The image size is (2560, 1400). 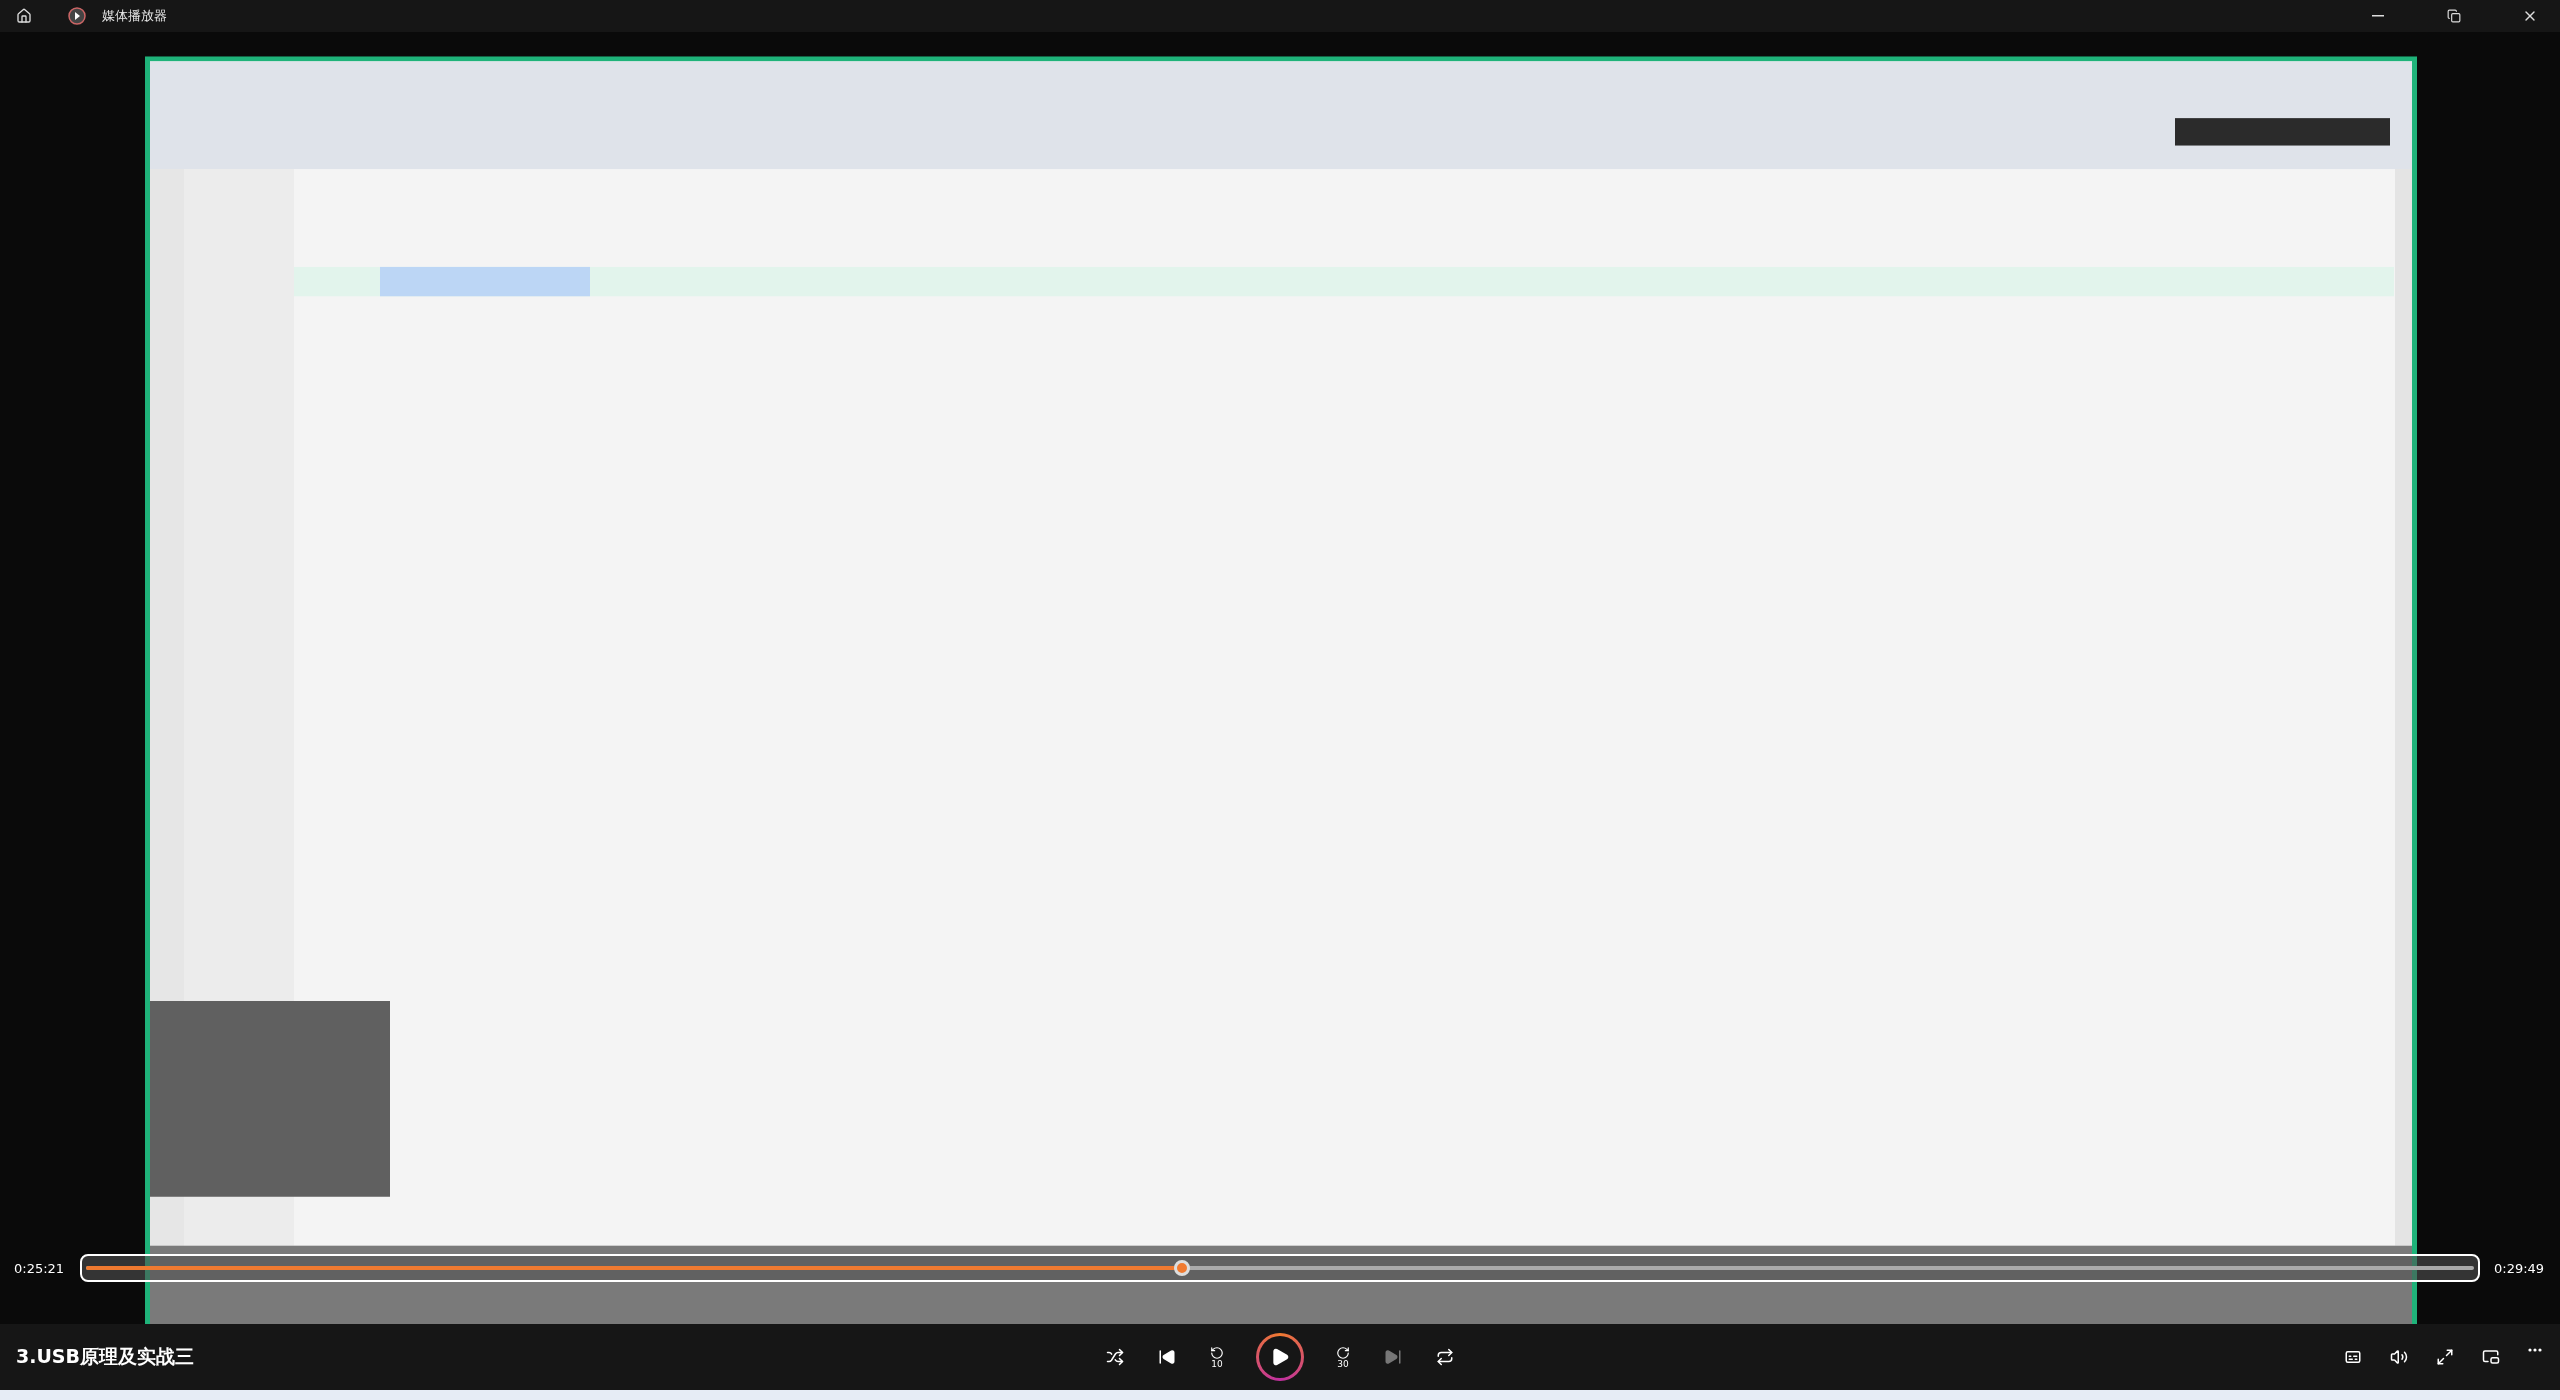 I want to click on skip-back-button: 10, so click(x=1217, y=1357).